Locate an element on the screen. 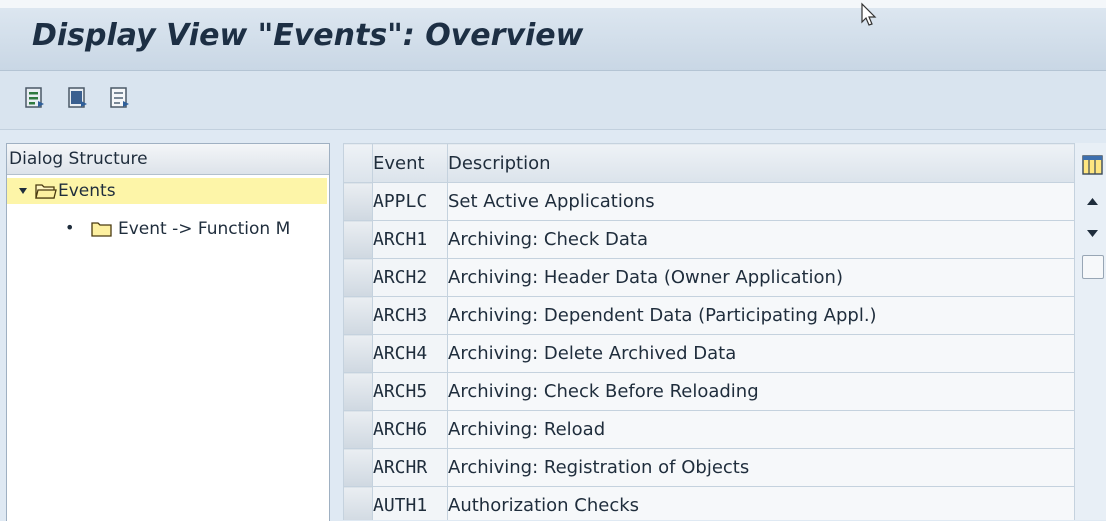 The width and height of the screenshot is (1106, 521). event-cell: ARCHR is located at coordinates (410, 467).